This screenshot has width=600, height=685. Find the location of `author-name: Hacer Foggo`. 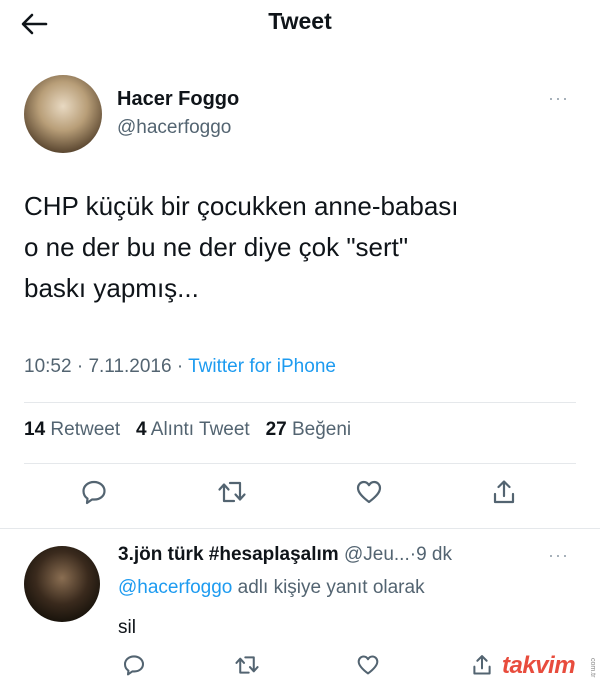

author-name: Hacer Foggo is located at coordinates (178, 99).